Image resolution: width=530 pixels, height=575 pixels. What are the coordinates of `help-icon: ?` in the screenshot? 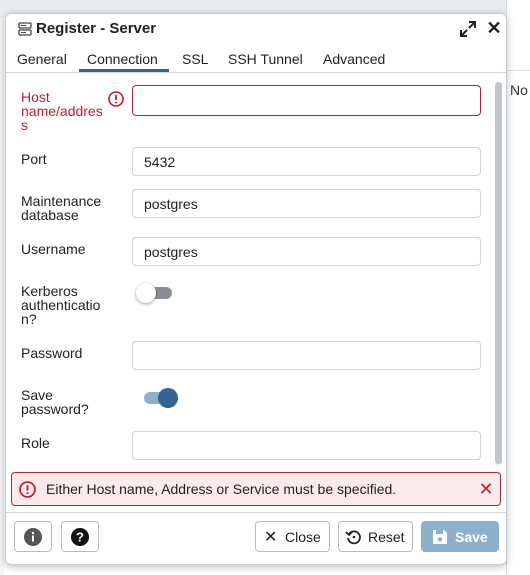 It's located at (80, 537).